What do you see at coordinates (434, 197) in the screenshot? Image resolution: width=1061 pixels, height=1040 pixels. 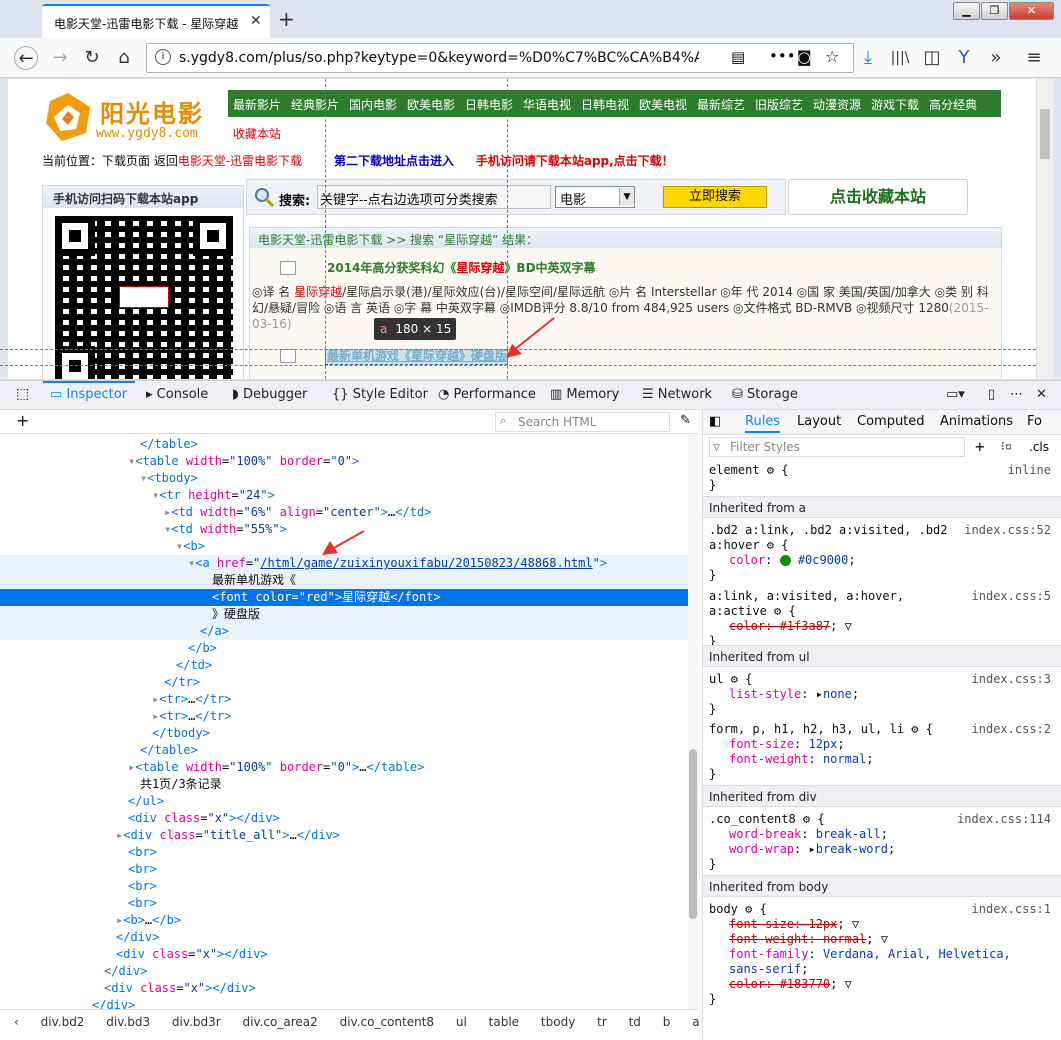 I see `search-input: 关键字--点右边选项可分类搜索` at bounding box center [434, 197].